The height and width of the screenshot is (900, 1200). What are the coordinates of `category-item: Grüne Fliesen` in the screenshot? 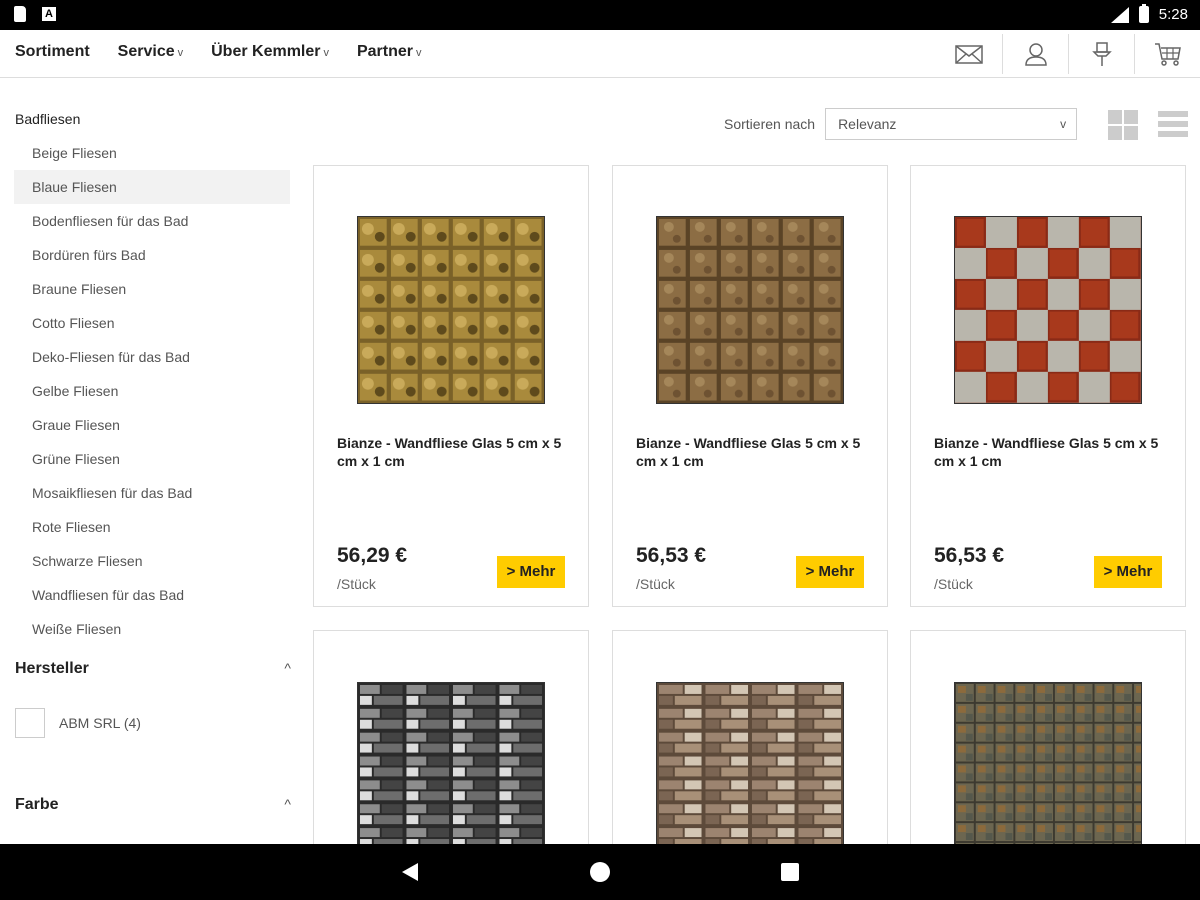 It's located at (152, 459).